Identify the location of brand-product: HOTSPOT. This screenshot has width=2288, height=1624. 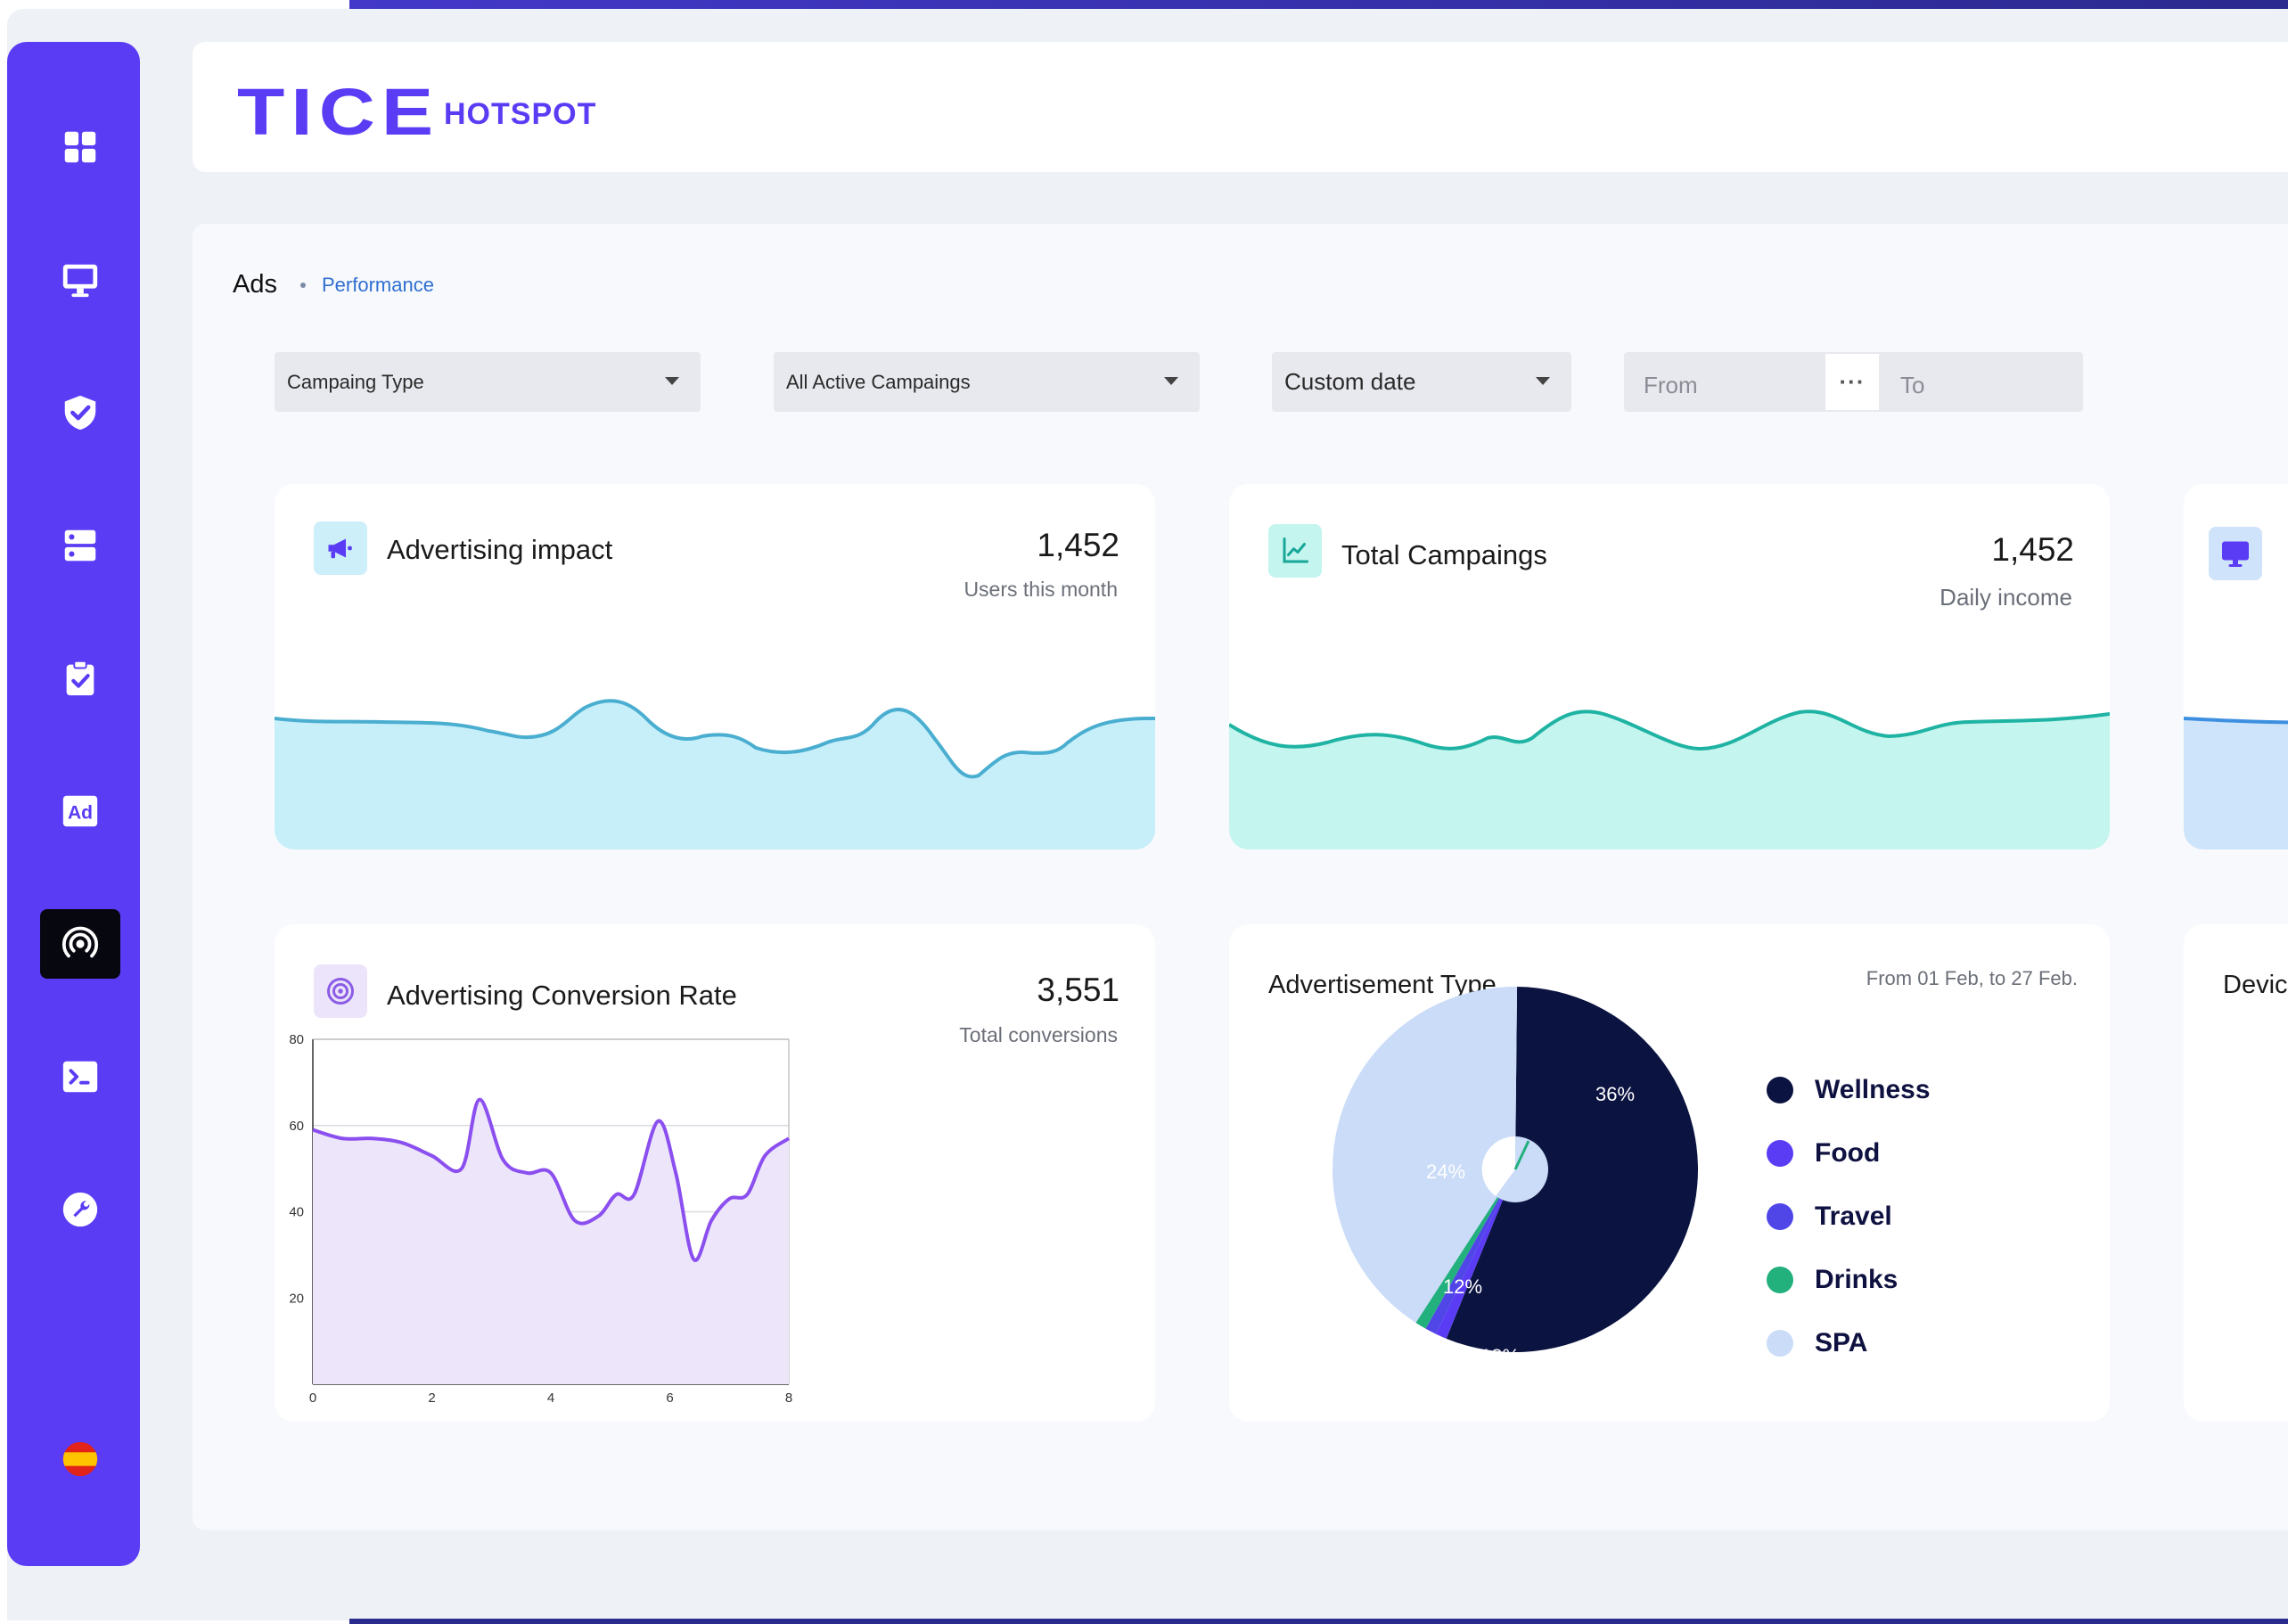
(520, 114).